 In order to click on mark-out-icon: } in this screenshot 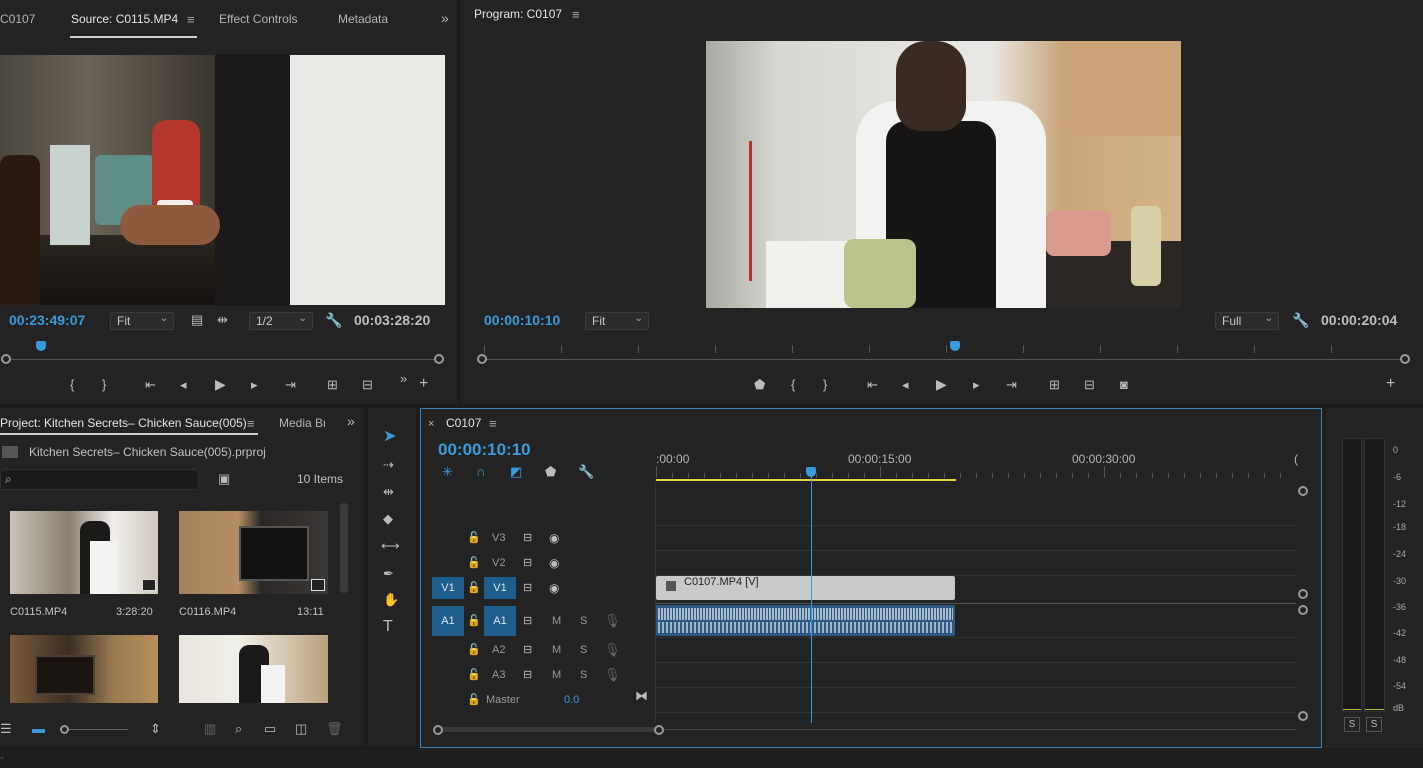, I will do `click(104, 385)`.